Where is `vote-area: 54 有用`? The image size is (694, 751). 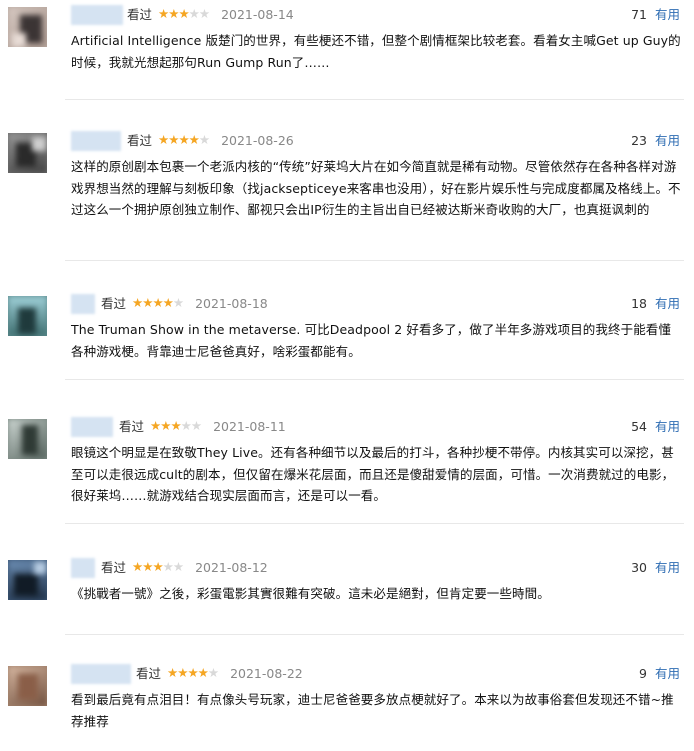
vote-area: 54 有用 is located at coordinates (655, 427).